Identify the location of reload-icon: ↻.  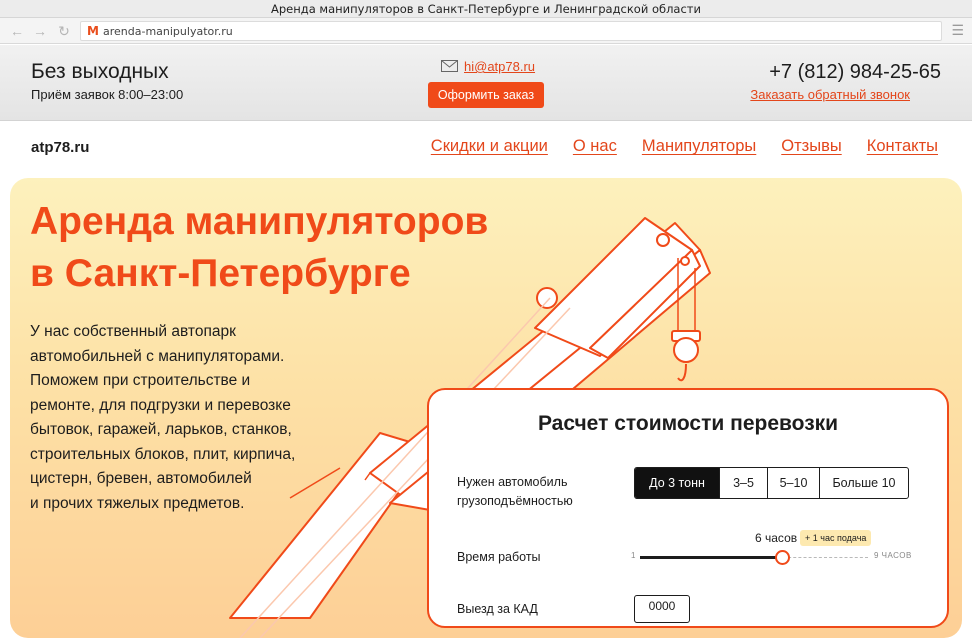
(64, 31).